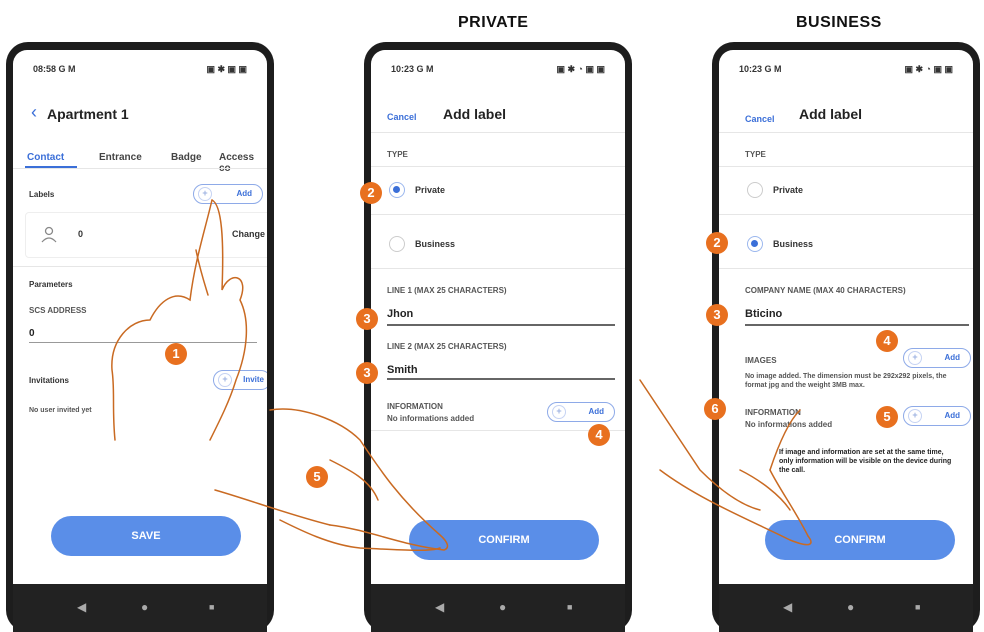 The image size is (984, 632). What do you see at coordinates (248, 234) in the screenshot?
I see `change-link: Change` at bounding box center [248, 234].